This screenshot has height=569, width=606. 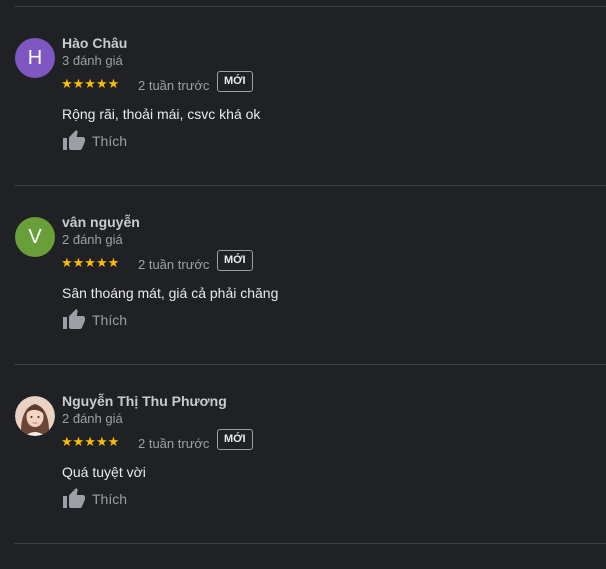 I want to click on review-text: Quá tuyệt vời, so click(x=104, y=472).